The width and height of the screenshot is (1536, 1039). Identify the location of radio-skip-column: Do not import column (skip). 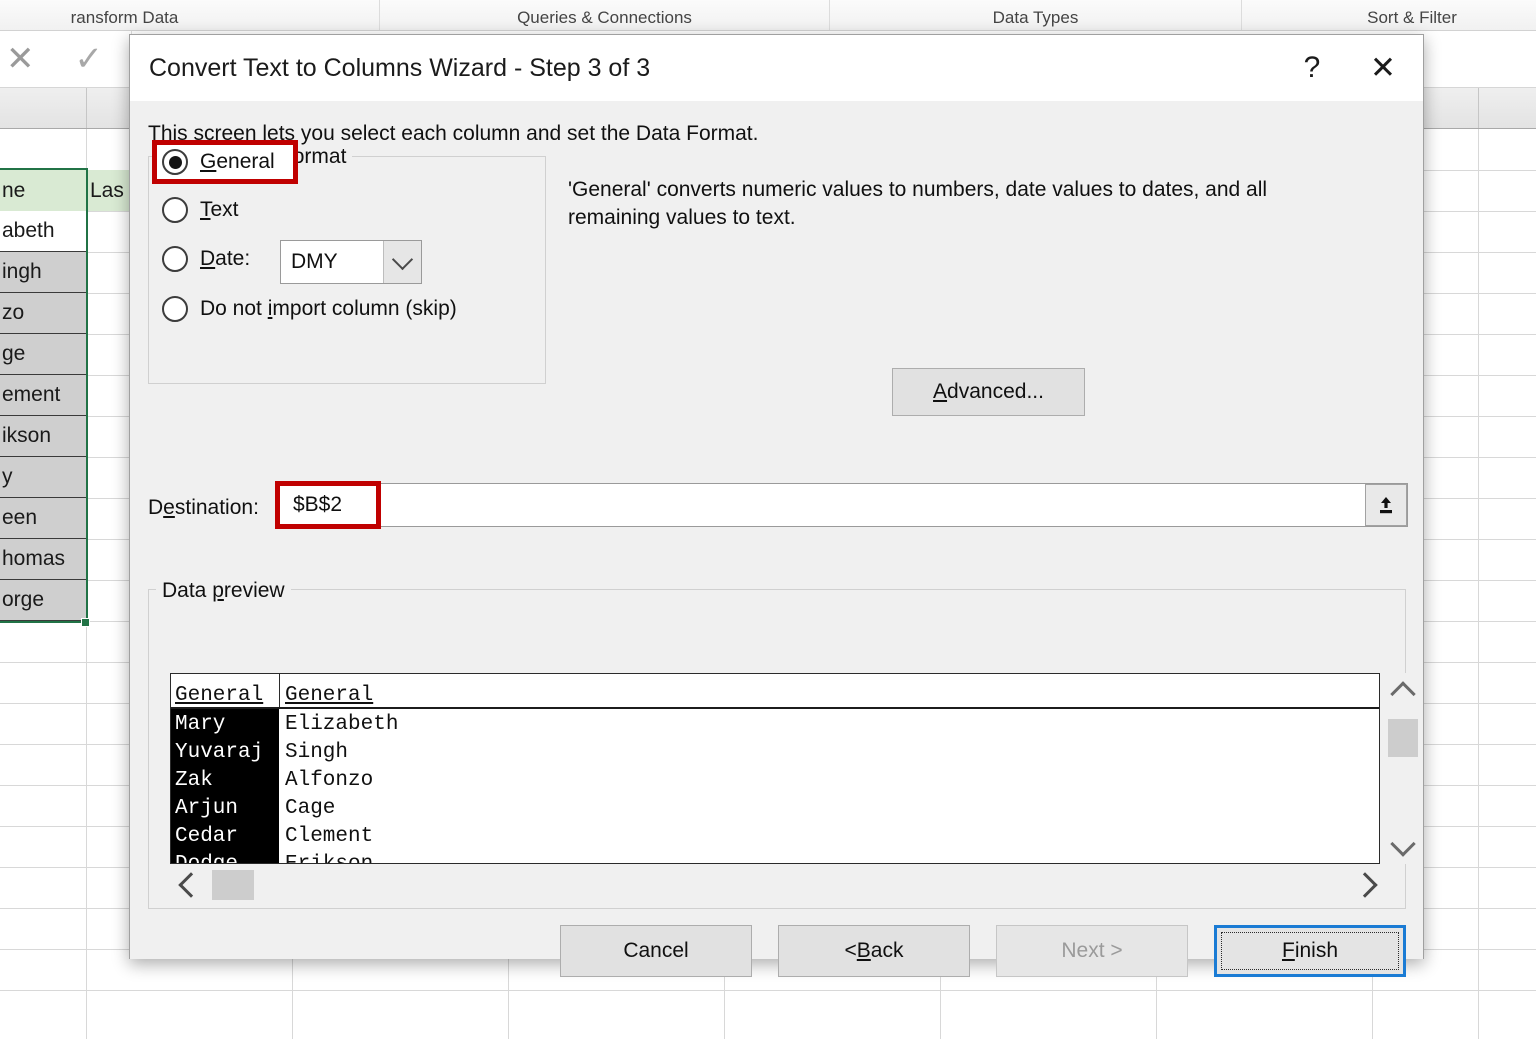
(309, 309).